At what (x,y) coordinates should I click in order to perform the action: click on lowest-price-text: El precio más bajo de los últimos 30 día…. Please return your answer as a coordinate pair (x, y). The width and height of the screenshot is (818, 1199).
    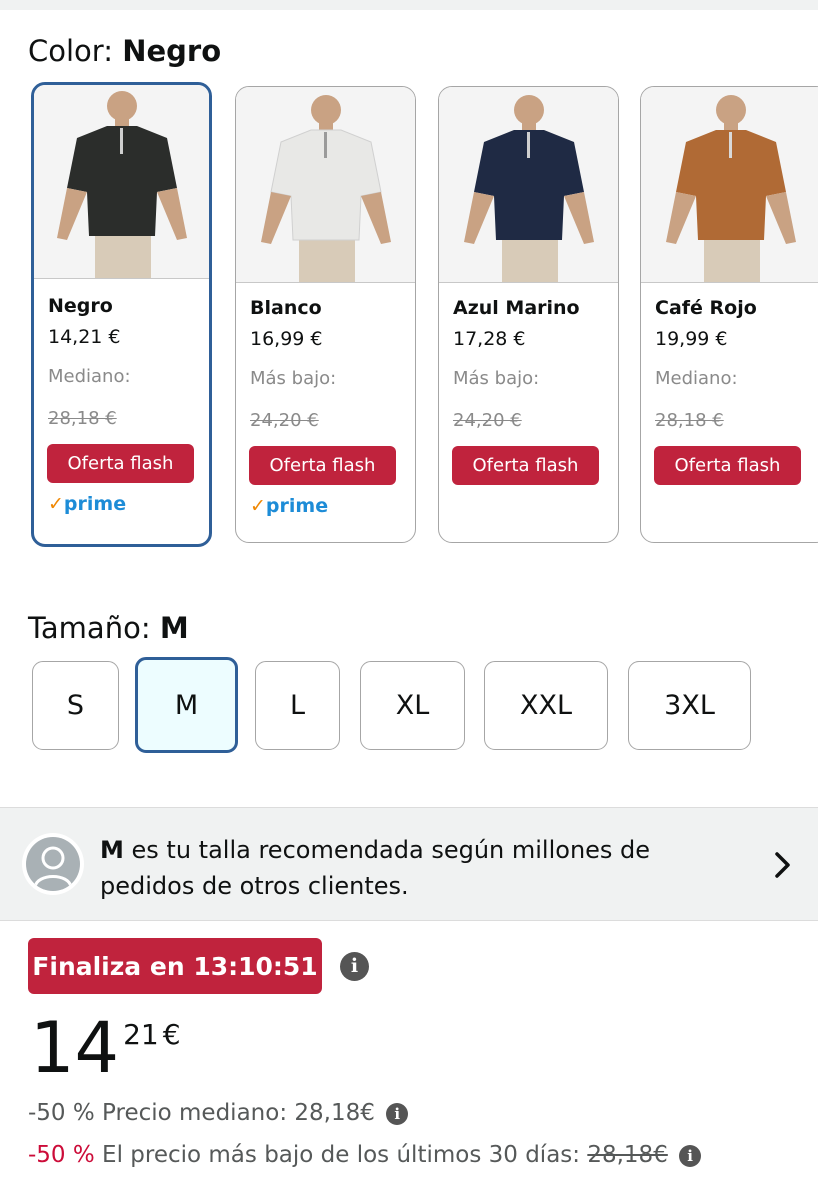
    Looking at the image, I should click on (341, 1155).